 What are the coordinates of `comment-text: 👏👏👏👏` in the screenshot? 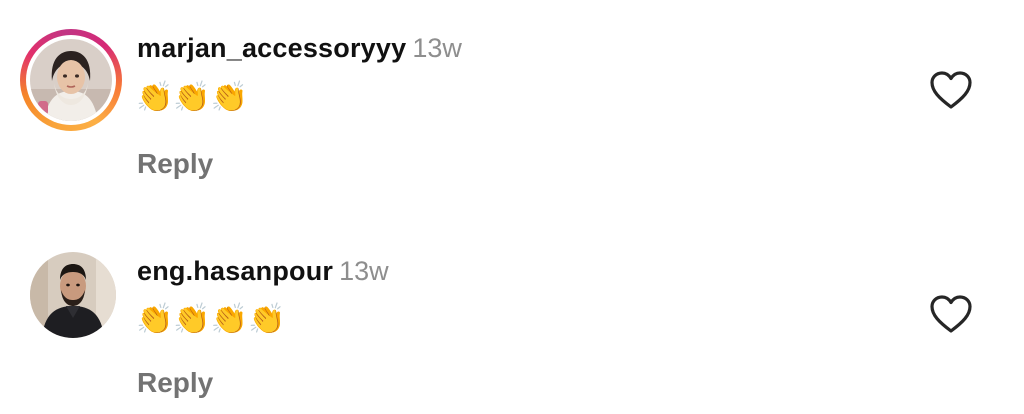 It's located at (211, 319).